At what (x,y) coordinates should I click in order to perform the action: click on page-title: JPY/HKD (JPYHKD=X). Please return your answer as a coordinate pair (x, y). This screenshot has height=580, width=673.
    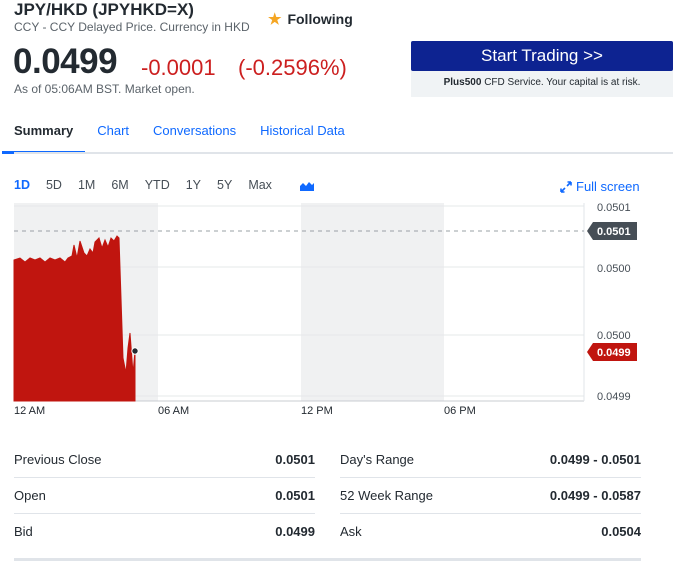
    Looking at the image, I should click on (104, 9).